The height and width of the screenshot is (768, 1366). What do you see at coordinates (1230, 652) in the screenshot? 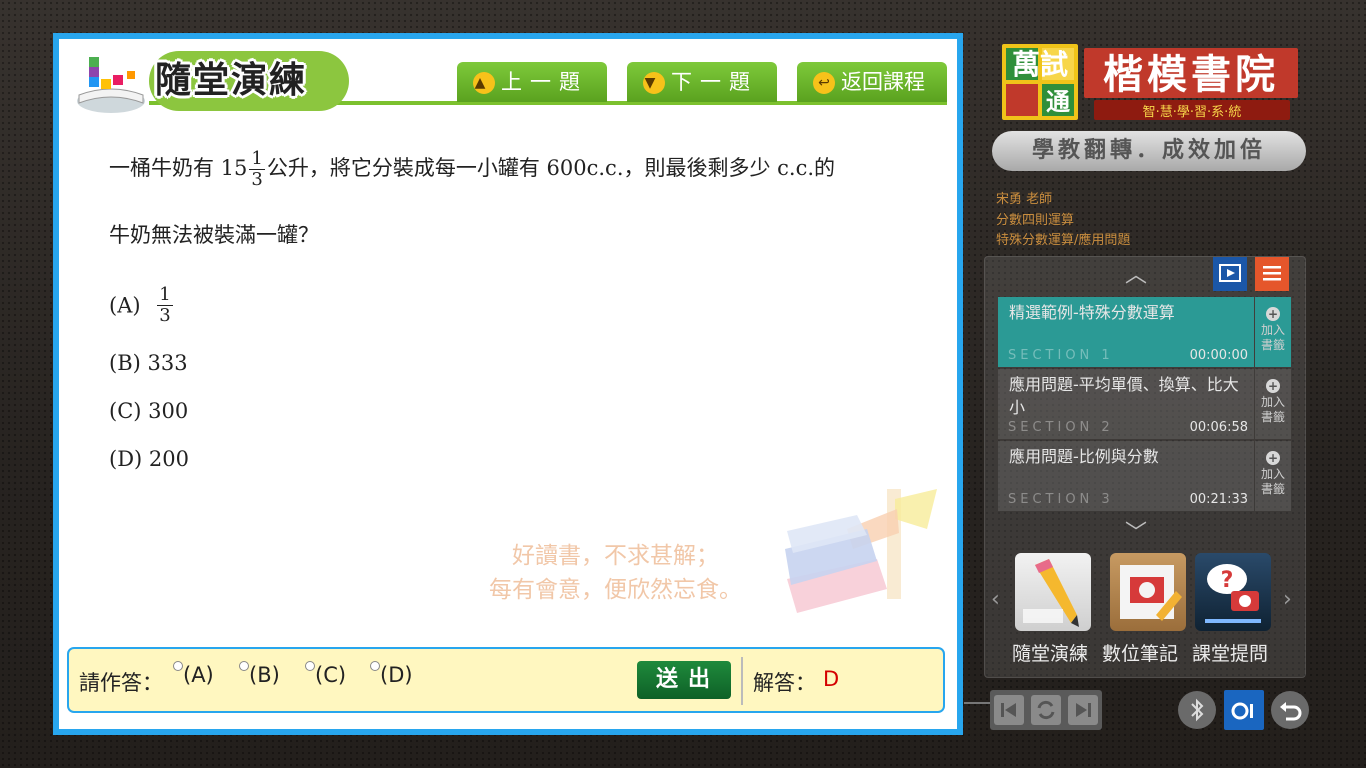
I see `ask-tool-label: 課堂提問` at bounding box center [1230, 652].